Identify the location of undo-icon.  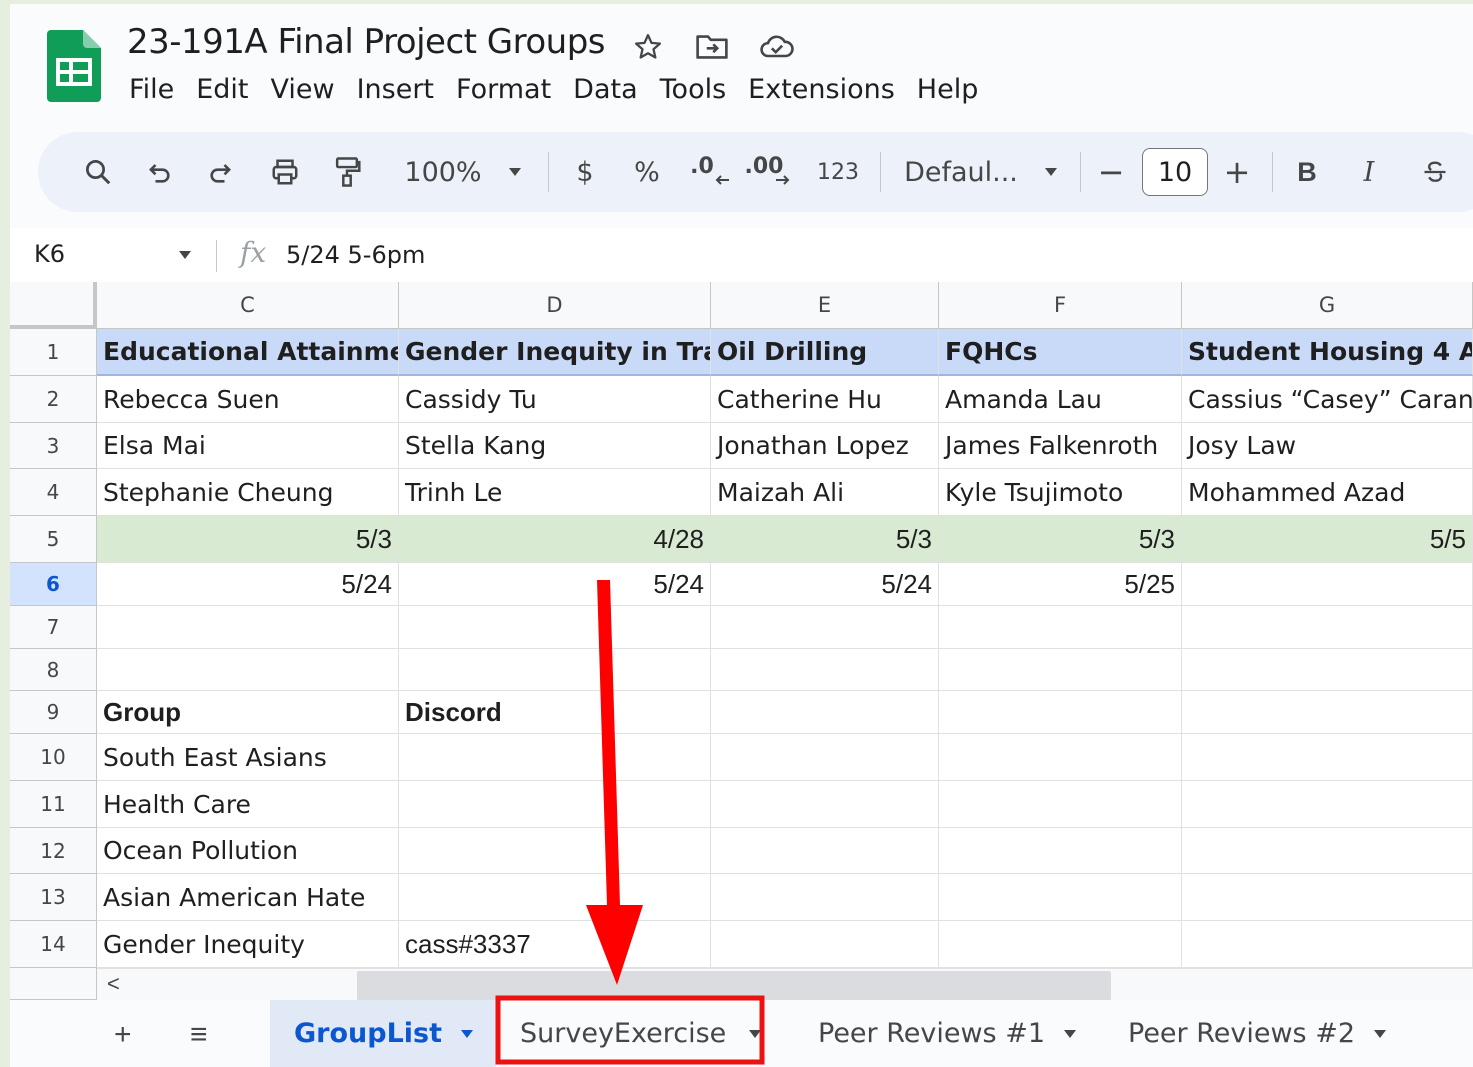
(159, 172).